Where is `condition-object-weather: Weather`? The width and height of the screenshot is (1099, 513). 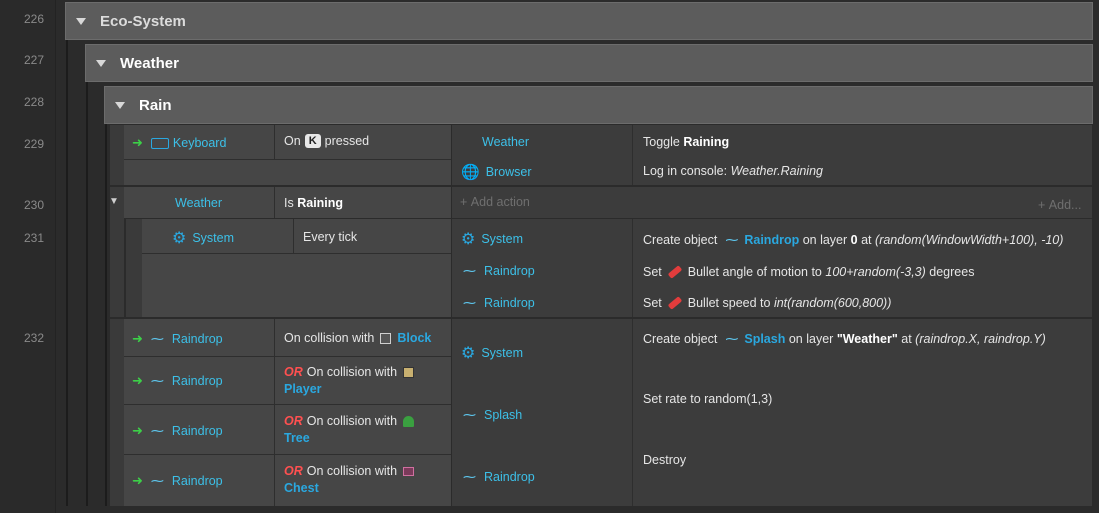 condition-object-weather: Weather is located at coordinates (198, 203).